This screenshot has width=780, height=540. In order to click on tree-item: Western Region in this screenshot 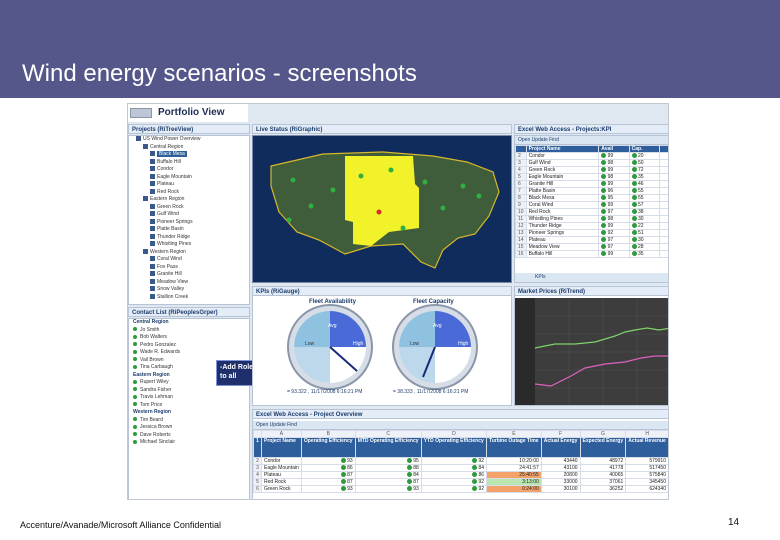, I will do `click(189, 253)`.